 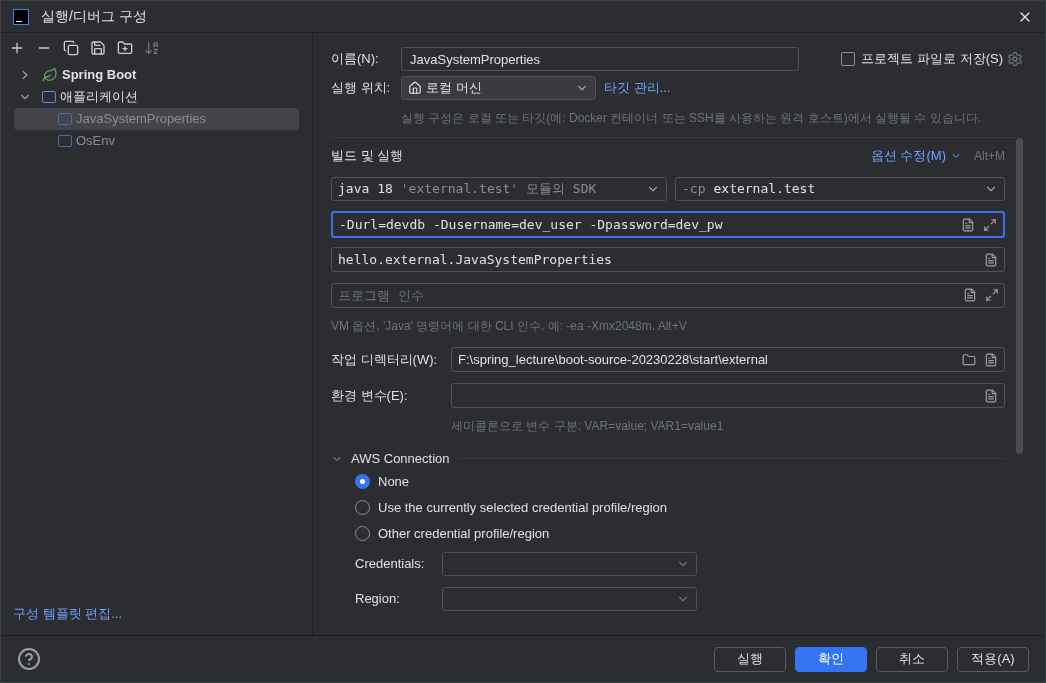 I want to click on scrollbar, so click(x=1019, y=296).